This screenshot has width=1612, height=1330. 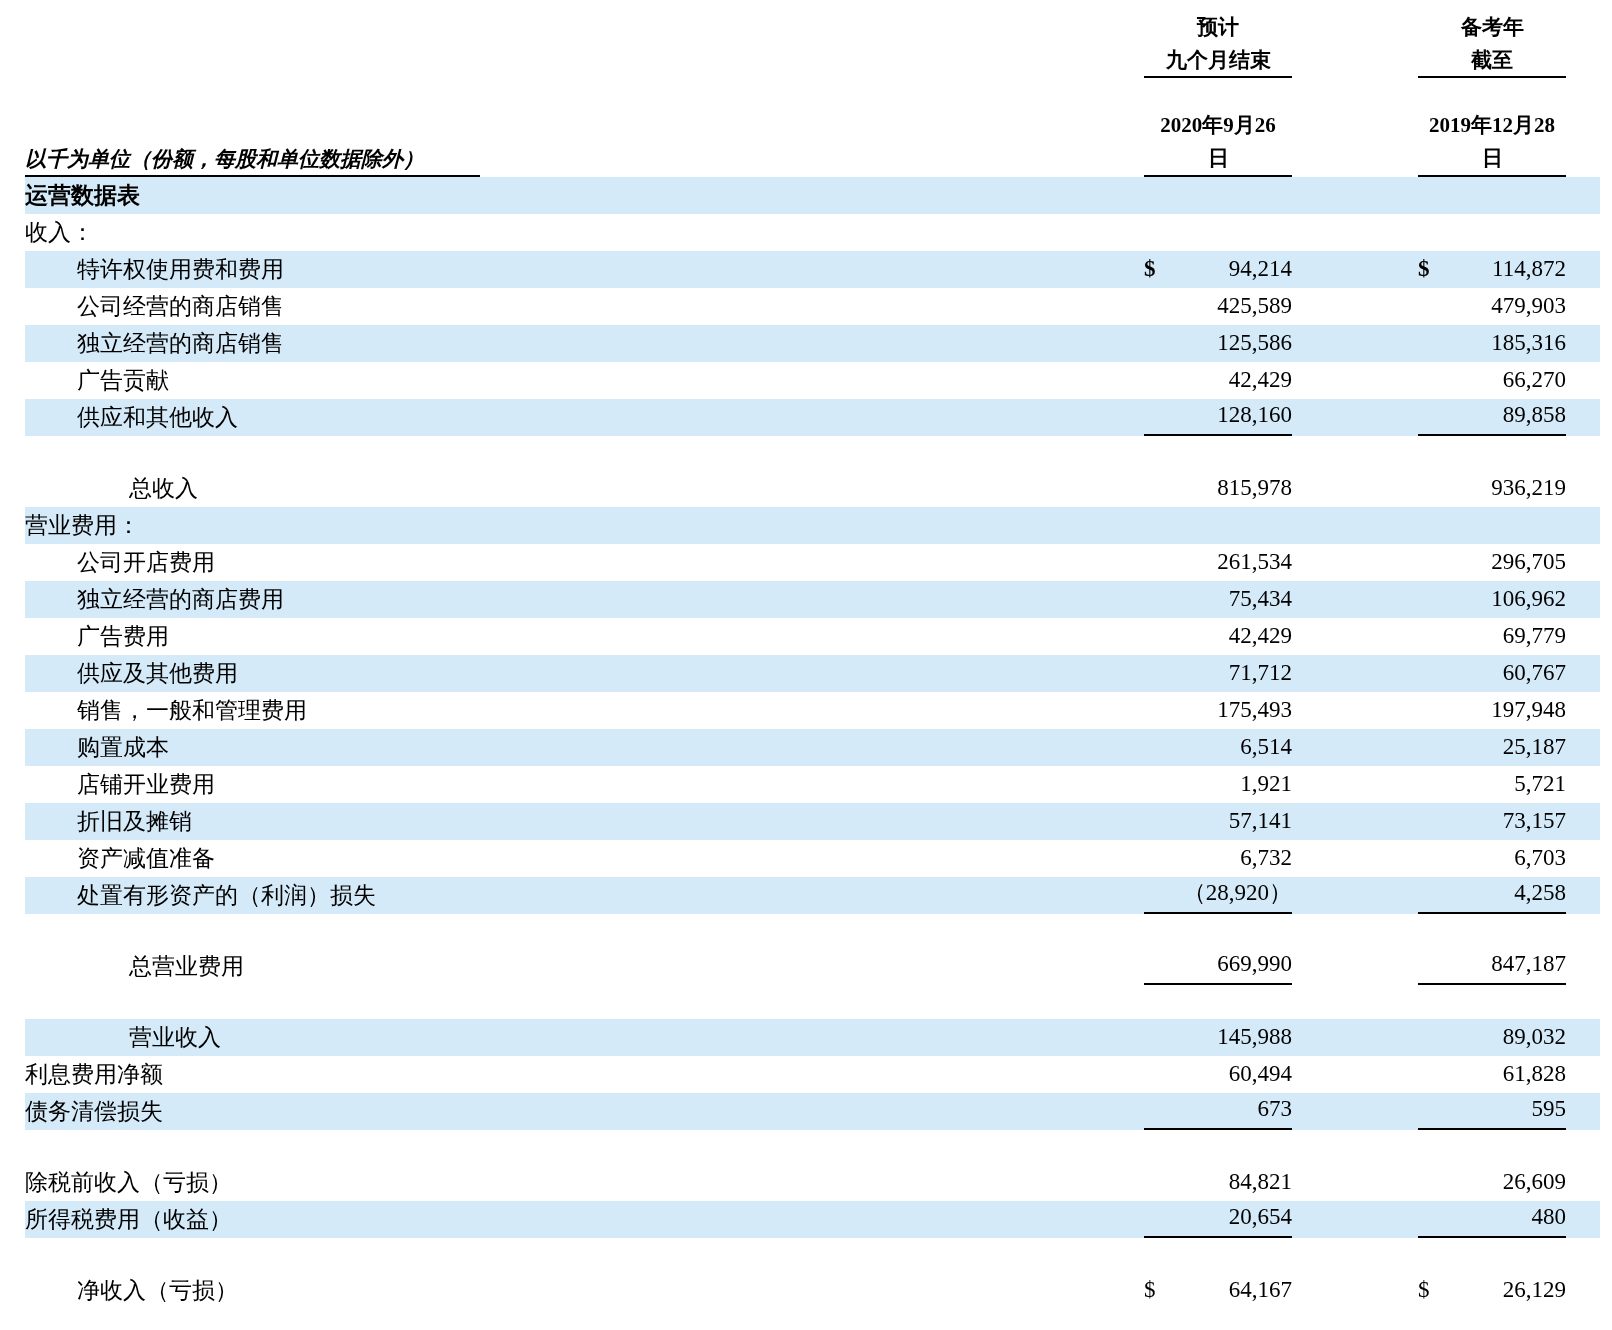 What do you see at coordinates (1540, 892) in the screenshot?
I see `table-cell-text: 4,258` at bounding box center [1540, 892].